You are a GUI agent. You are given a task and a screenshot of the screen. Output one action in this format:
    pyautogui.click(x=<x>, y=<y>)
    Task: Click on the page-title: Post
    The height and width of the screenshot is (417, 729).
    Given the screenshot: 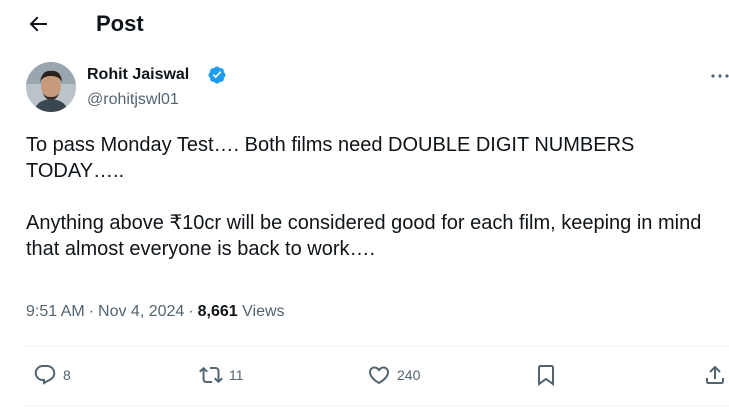 What is the action you would take?
    pyautogui.click(x=120, y=23)
    